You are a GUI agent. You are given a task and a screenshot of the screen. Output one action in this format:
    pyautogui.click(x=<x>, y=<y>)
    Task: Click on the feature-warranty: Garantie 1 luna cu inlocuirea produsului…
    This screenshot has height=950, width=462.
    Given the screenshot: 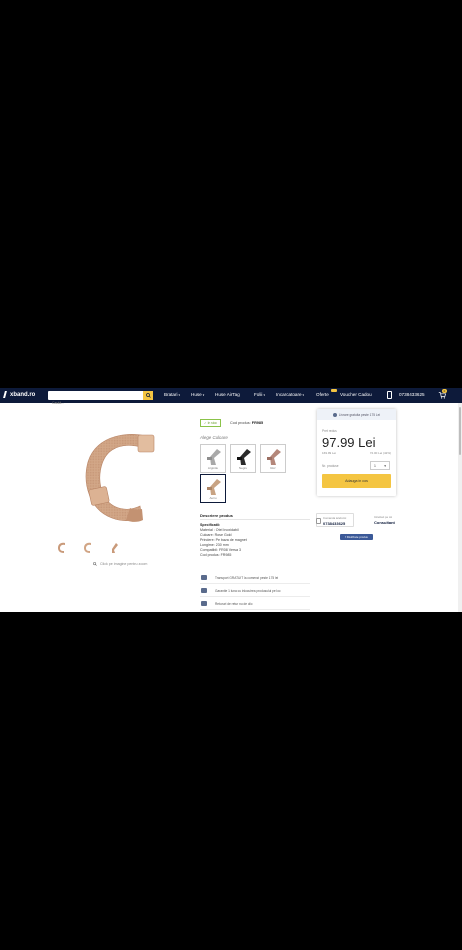 What is the action you would take?
    pyautogui.click(x=255, y=591)
    